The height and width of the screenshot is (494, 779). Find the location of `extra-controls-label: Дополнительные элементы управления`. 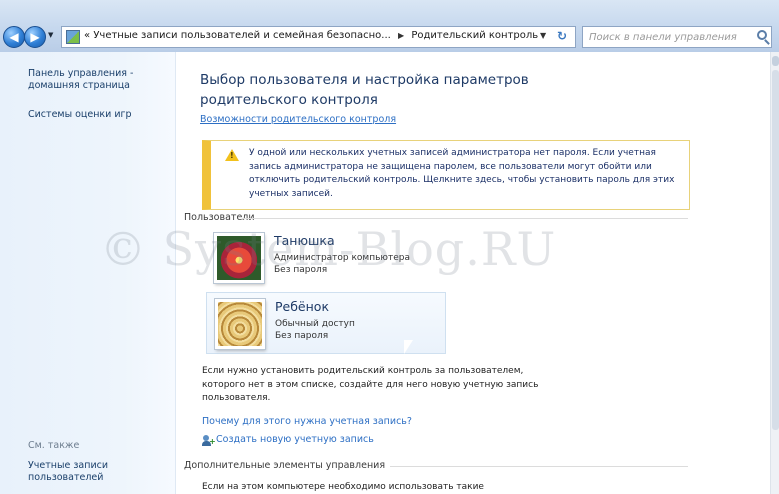

extra-controls-label: Дополнительные элементы управления is located at coordinates (285, 465).